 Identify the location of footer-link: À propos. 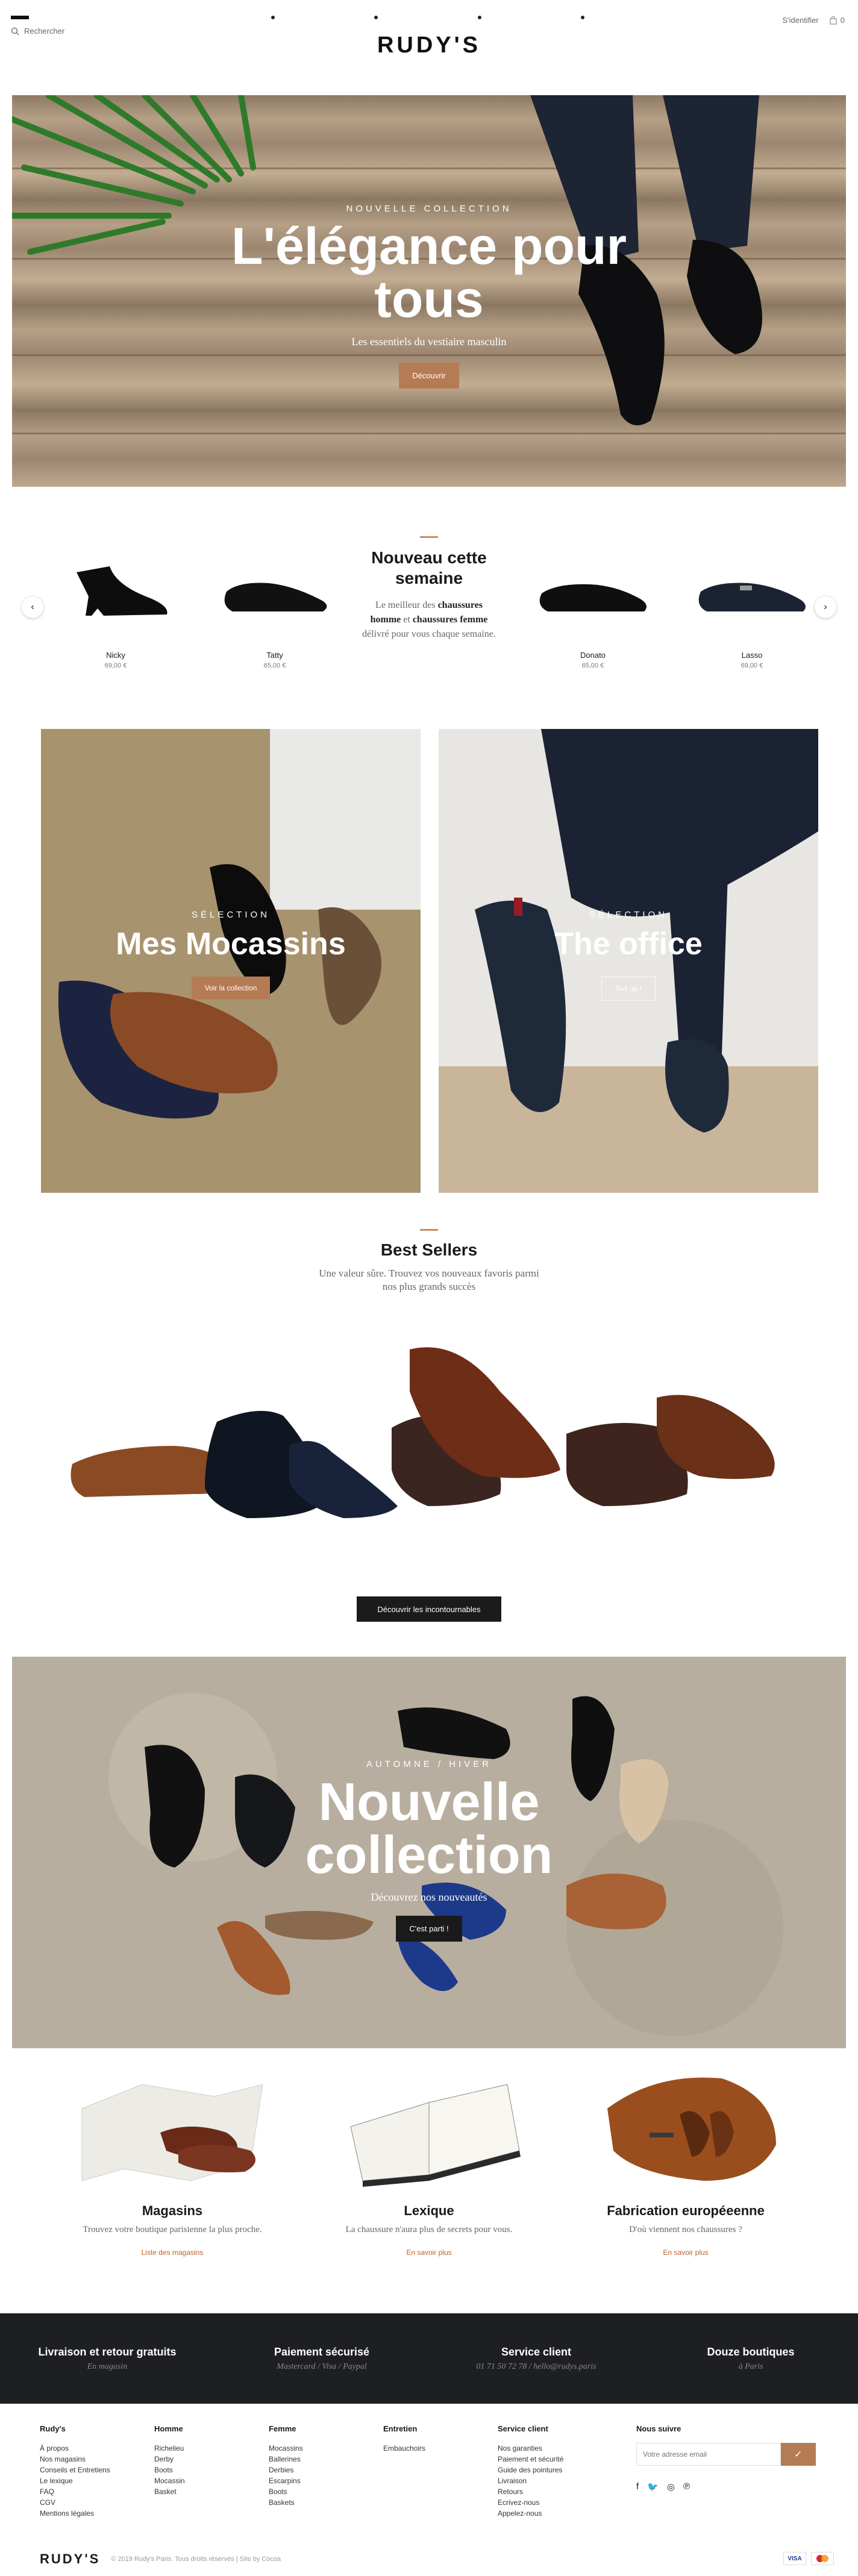
(75, 2449).